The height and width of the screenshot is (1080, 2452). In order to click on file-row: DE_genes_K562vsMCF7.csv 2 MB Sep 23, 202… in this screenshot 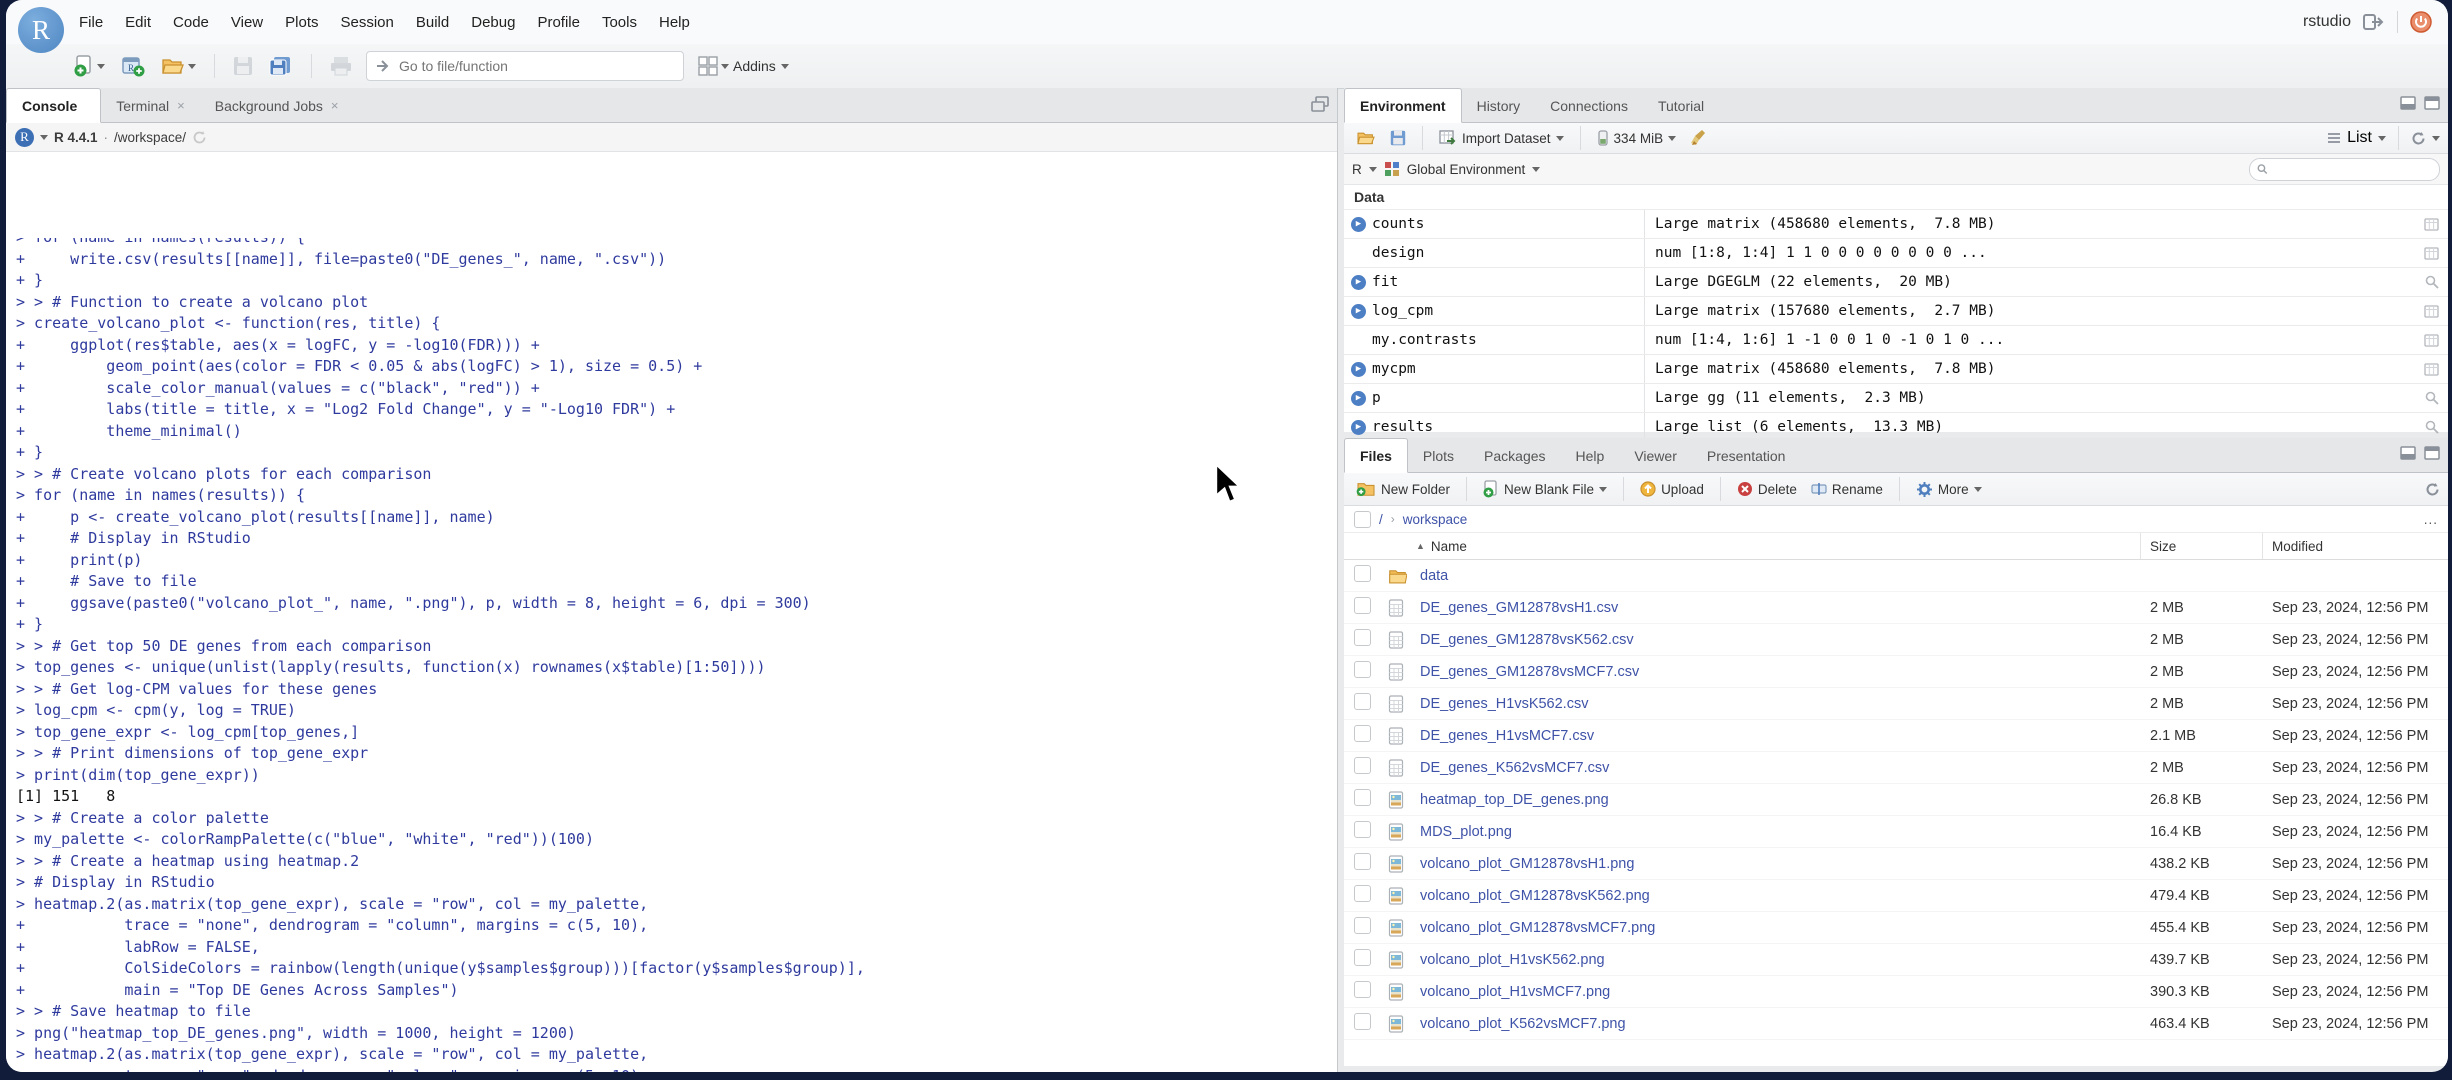, I will do `click(1896, 768)`.